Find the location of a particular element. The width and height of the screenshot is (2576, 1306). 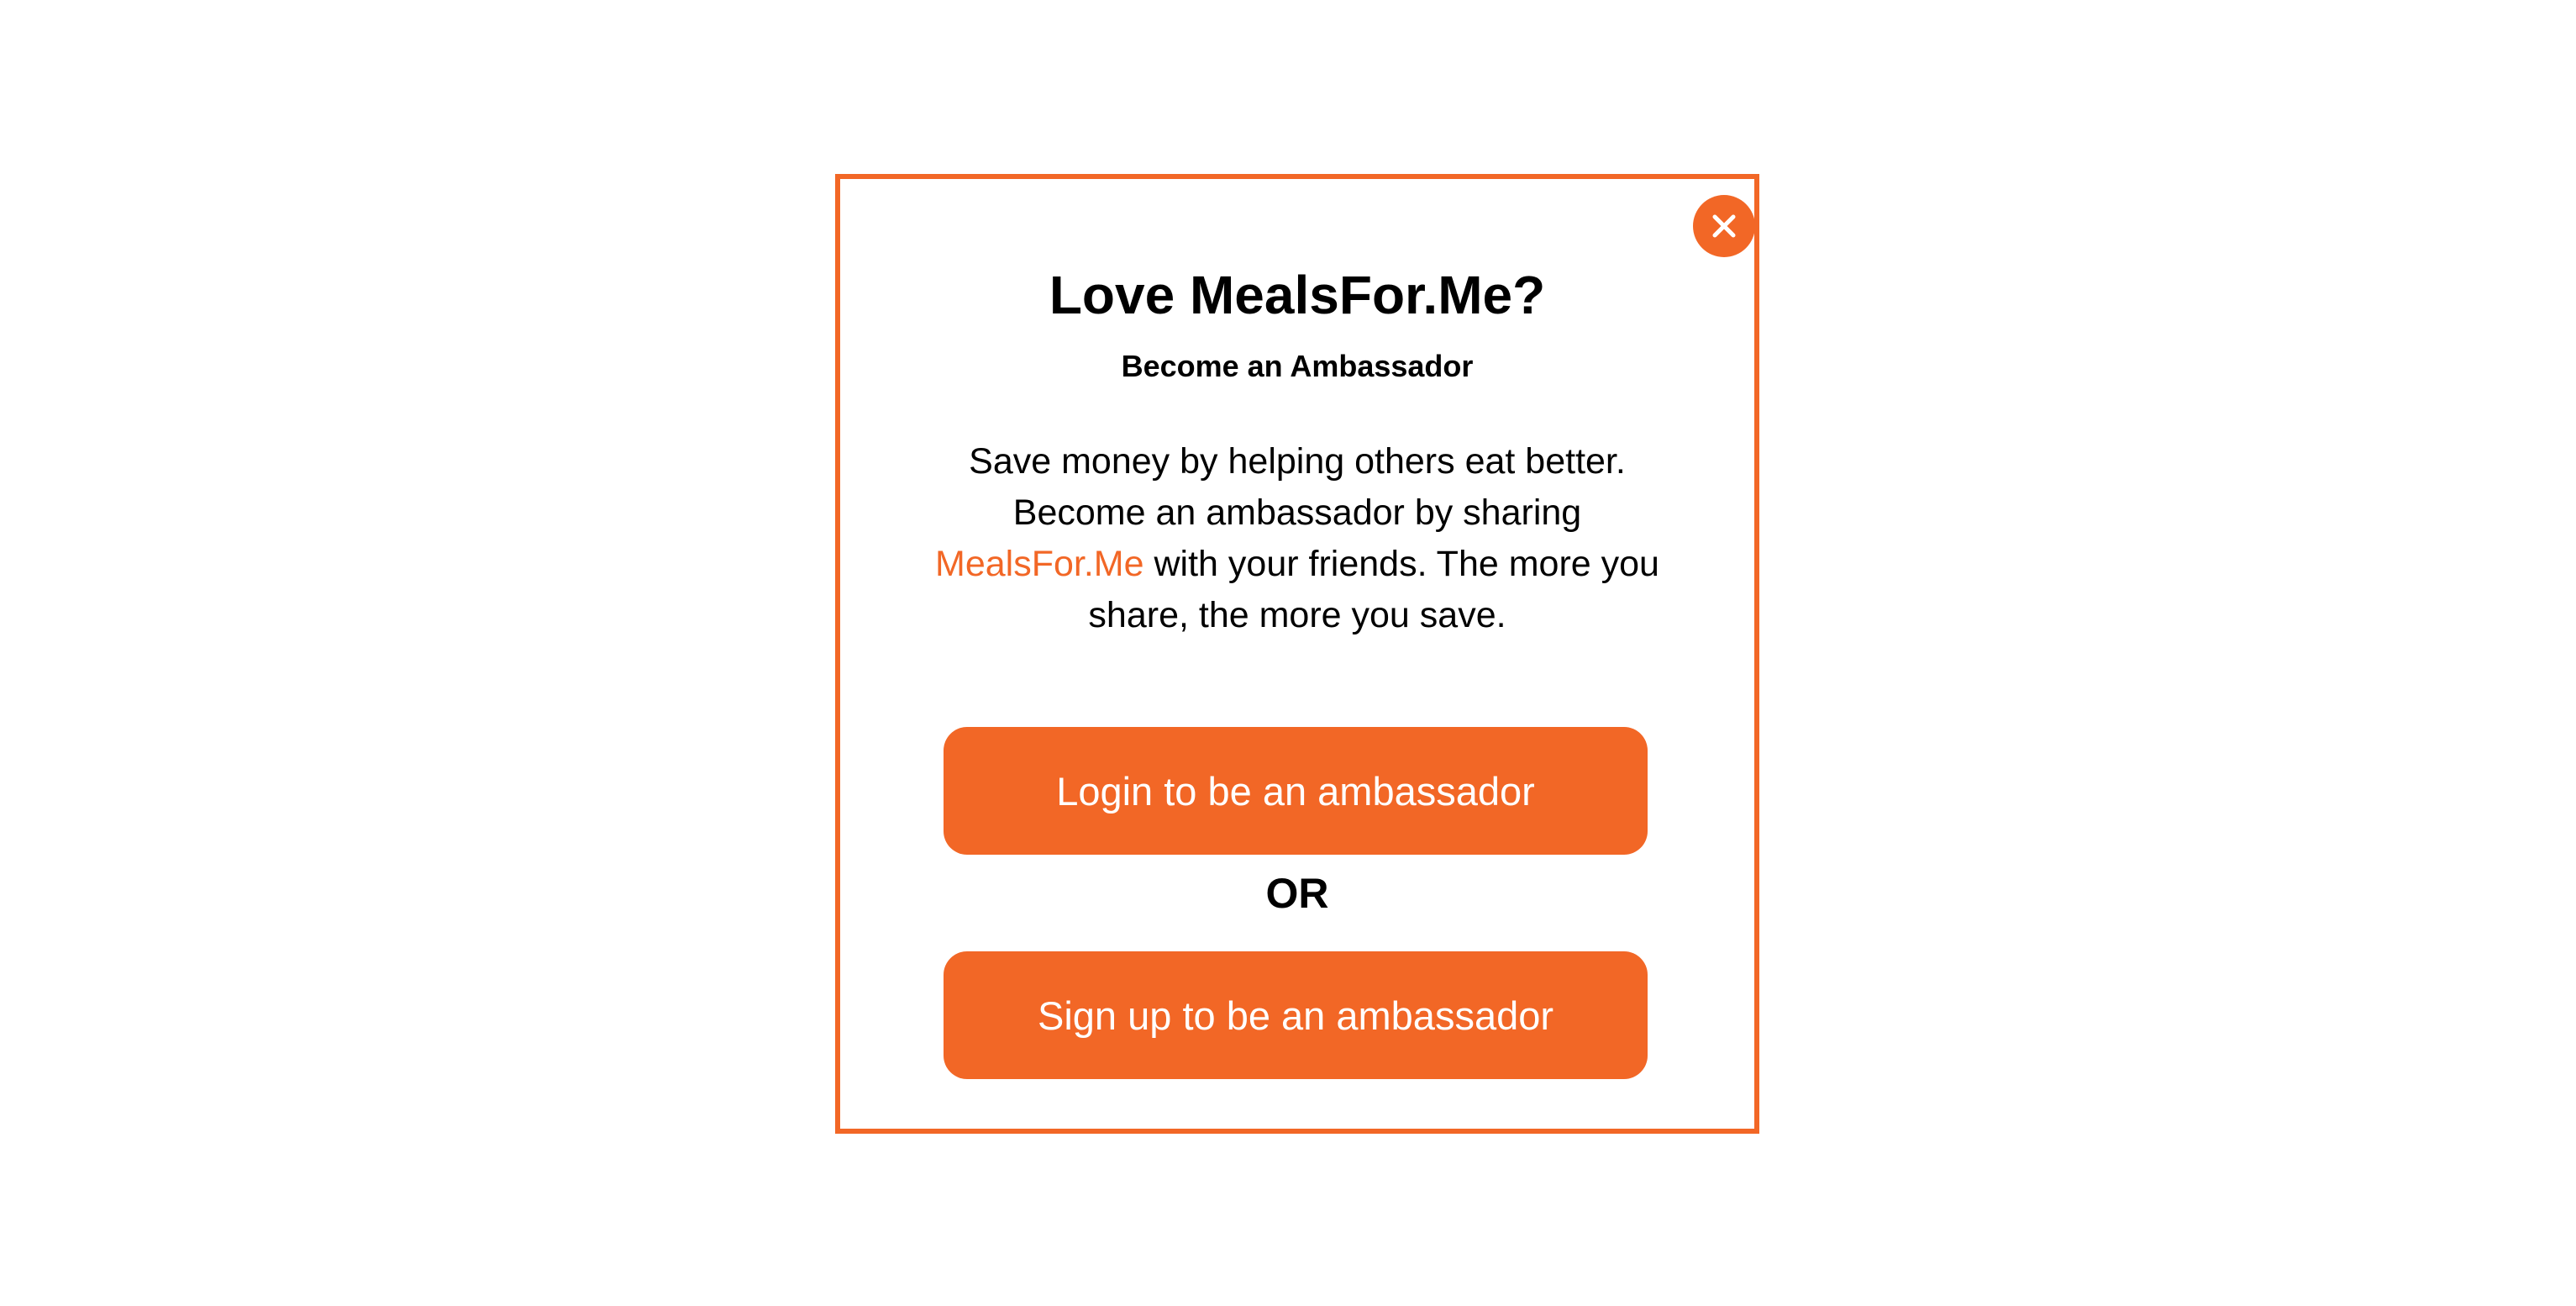

description-line-2: Become an ambassador by sharing is located at coordinates (1297, 512).